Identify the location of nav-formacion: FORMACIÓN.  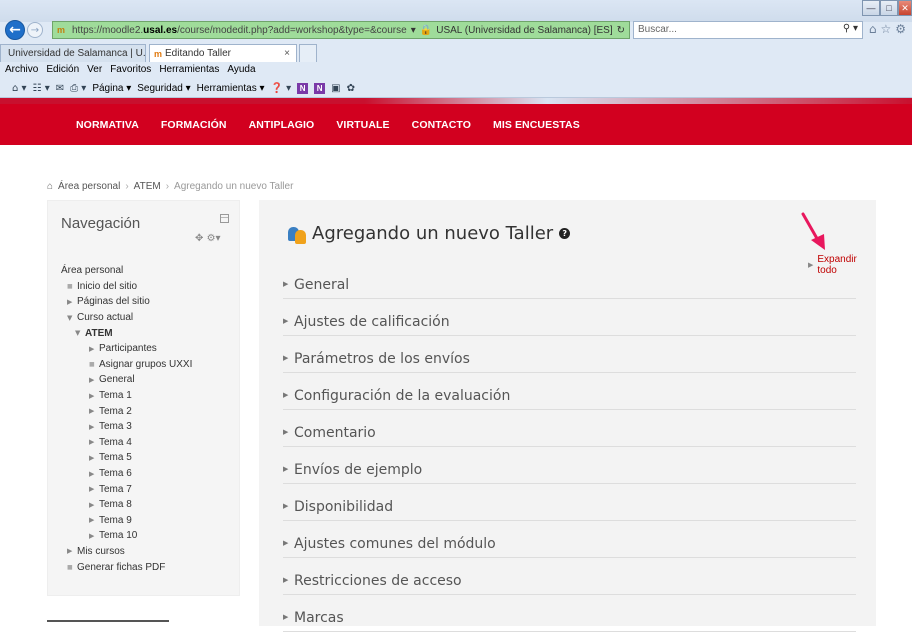
(194, 125).